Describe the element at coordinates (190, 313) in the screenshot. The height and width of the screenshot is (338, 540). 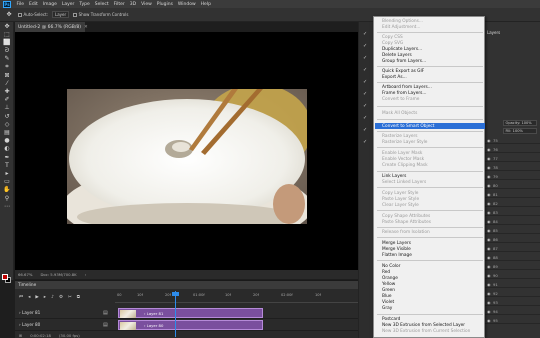
I see `video-clip: › Layer 81` at that location.